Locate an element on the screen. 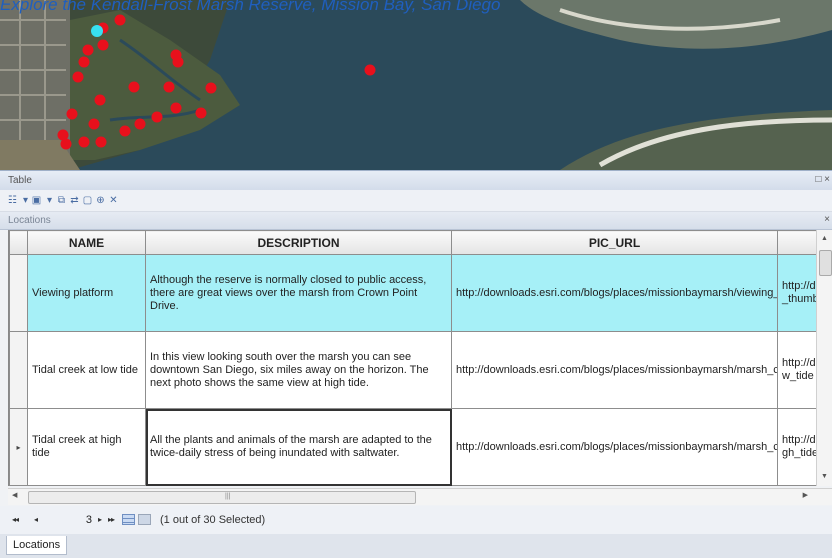 The width and height of the screenshot is (832, 558). show-selected-records-icon is located at coordinates (144, 519).